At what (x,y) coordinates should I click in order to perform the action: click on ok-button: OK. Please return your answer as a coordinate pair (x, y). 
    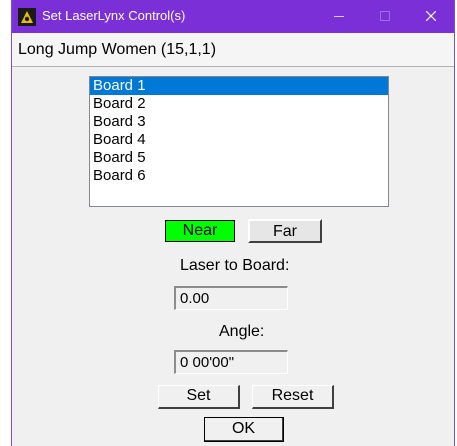
    Looking at the image, I should click on (244, 429).